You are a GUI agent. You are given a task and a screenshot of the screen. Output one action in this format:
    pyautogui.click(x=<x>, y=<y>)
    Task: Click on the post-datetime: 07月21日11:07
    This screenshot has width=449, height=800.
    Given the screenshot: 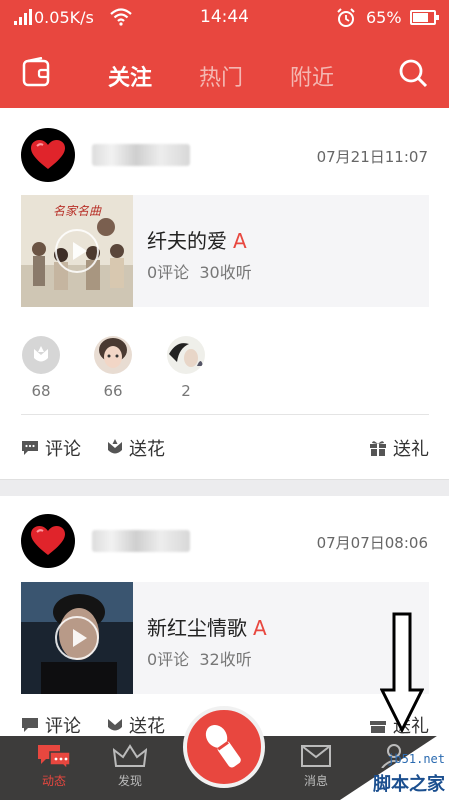 What is the action you would take?
    pyautogui.click(x=372, y=157)
    